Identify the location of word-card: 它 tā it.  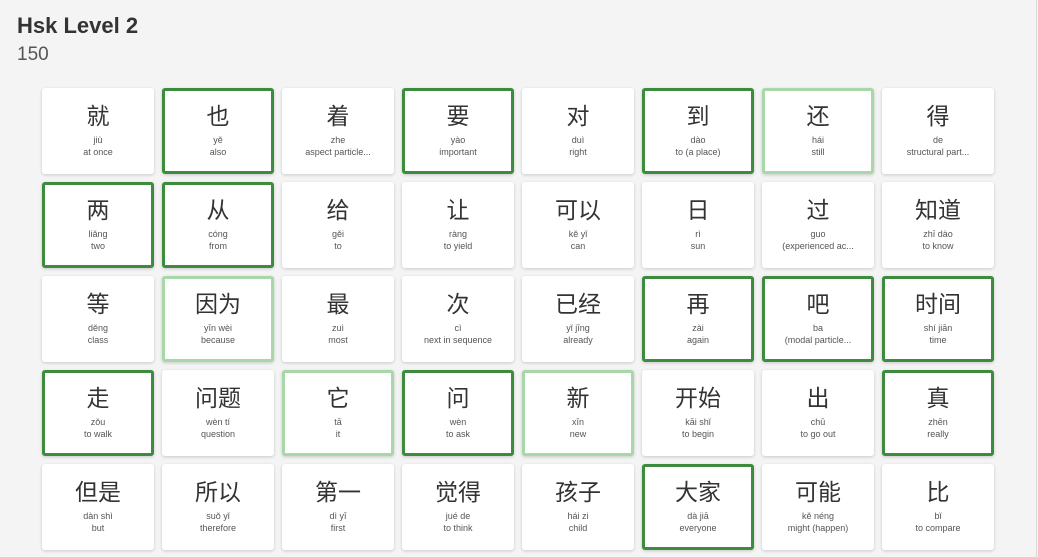
(338, 413).